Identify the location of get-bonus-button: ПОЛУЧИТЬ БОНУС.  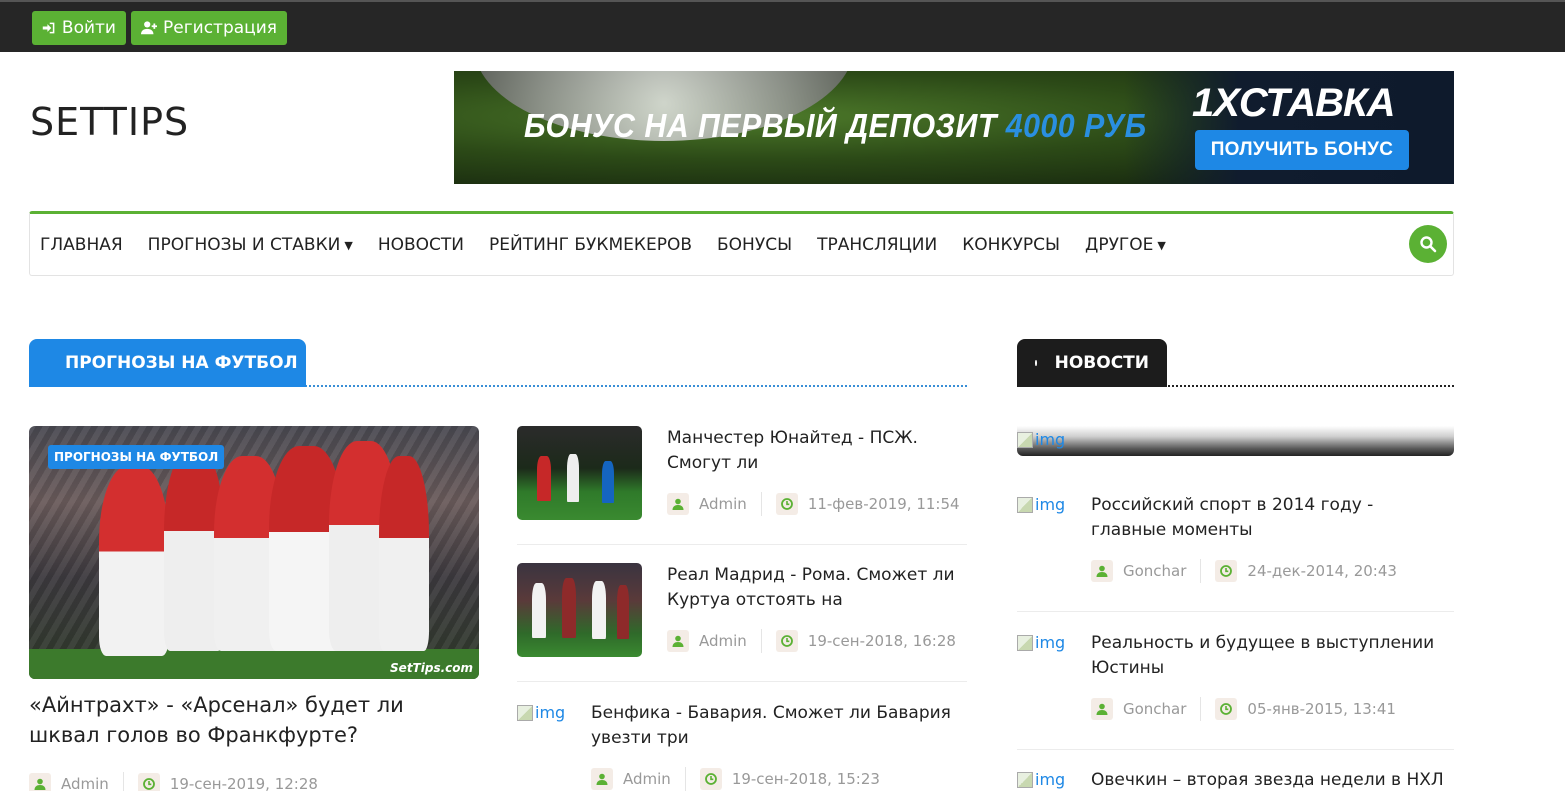
(1302, 150).